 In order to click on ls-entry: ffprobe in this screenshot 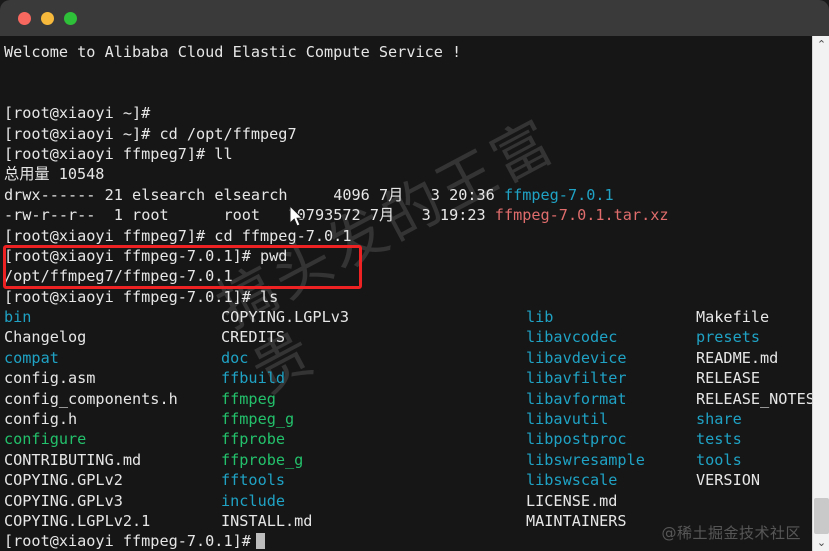, I will do `click(253, 439)`.